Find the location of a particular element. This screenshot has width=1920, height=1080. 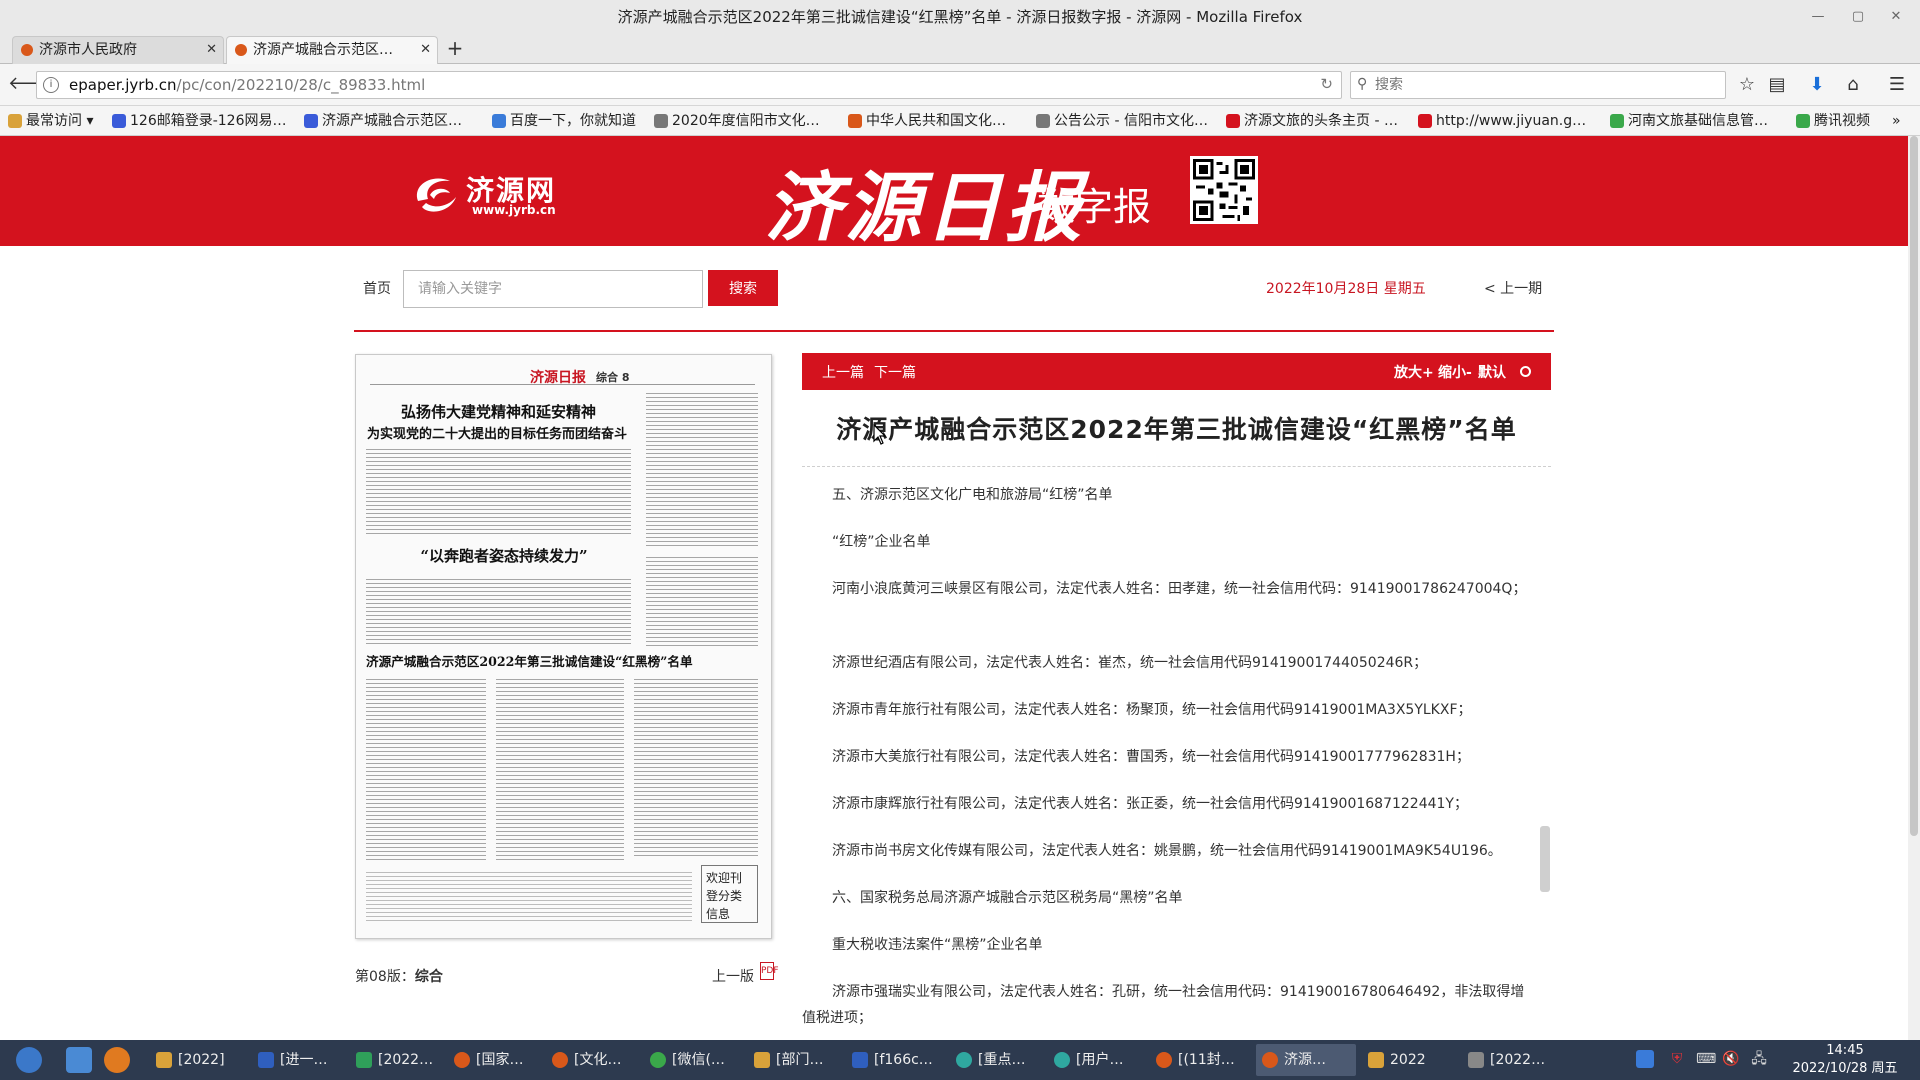

maximize-icon: ▢ is located at coordinates (1858, 17).